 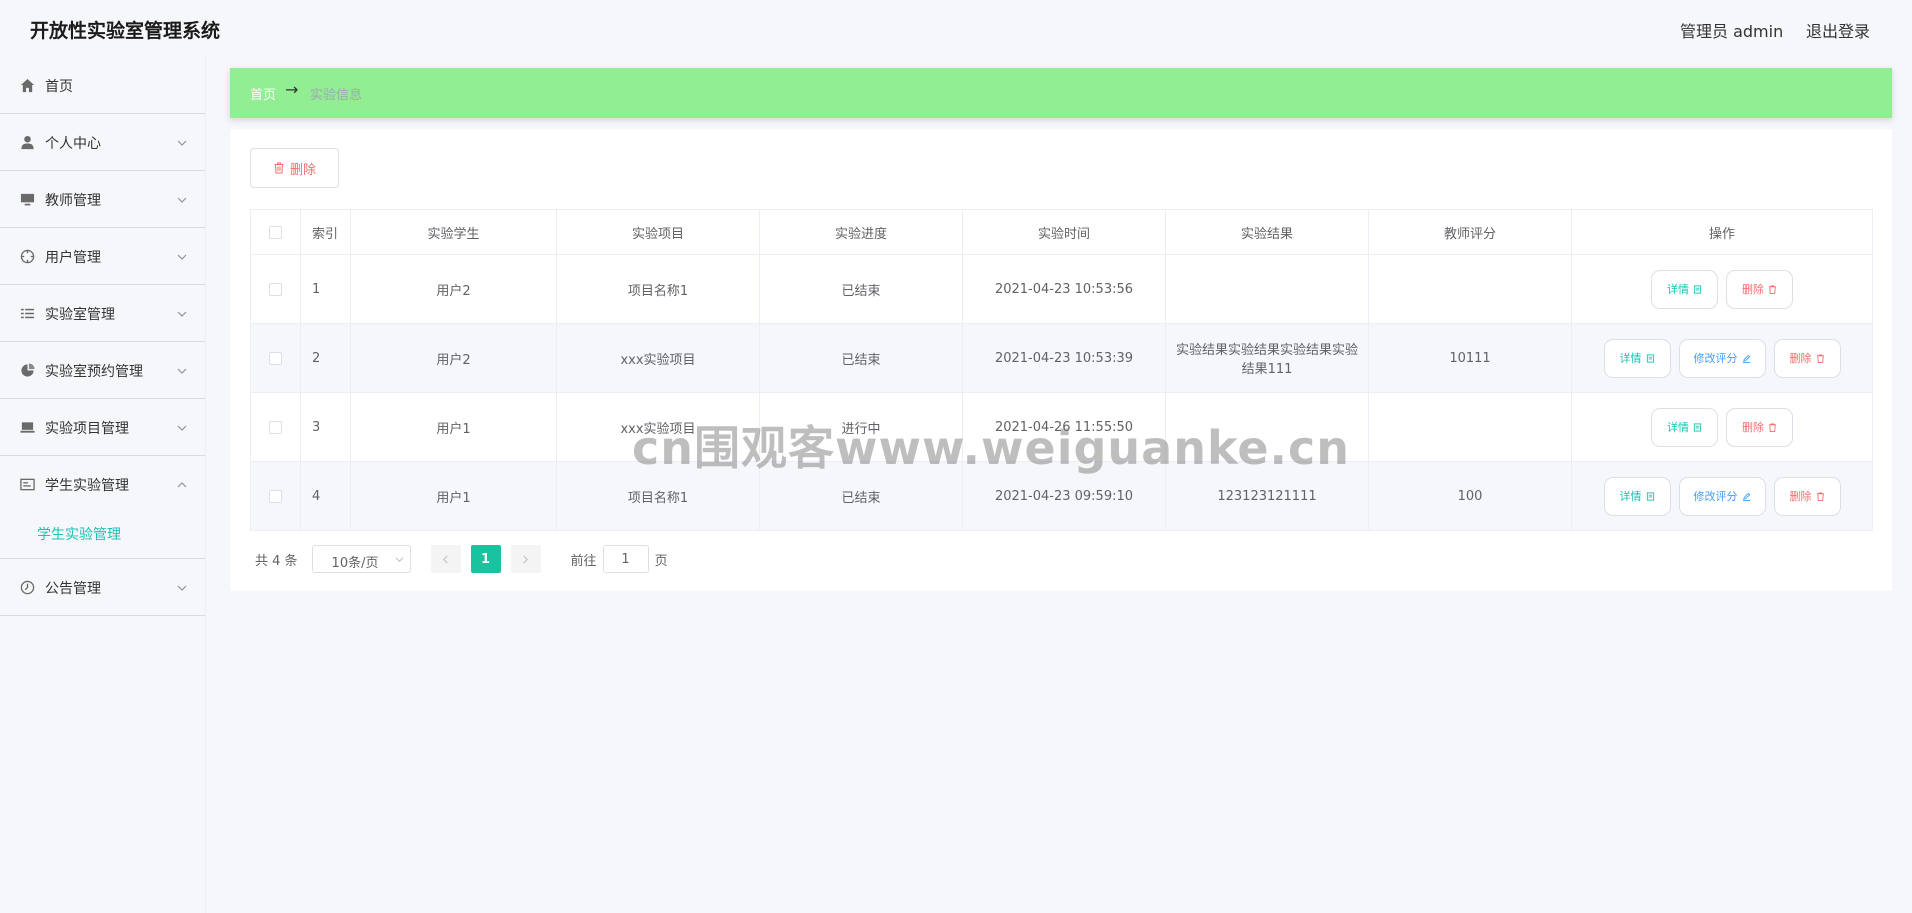 What do you see at coordinates (27, 427) in the screenshot?
I see `laptop-icon` at bounding box center [27, 427].